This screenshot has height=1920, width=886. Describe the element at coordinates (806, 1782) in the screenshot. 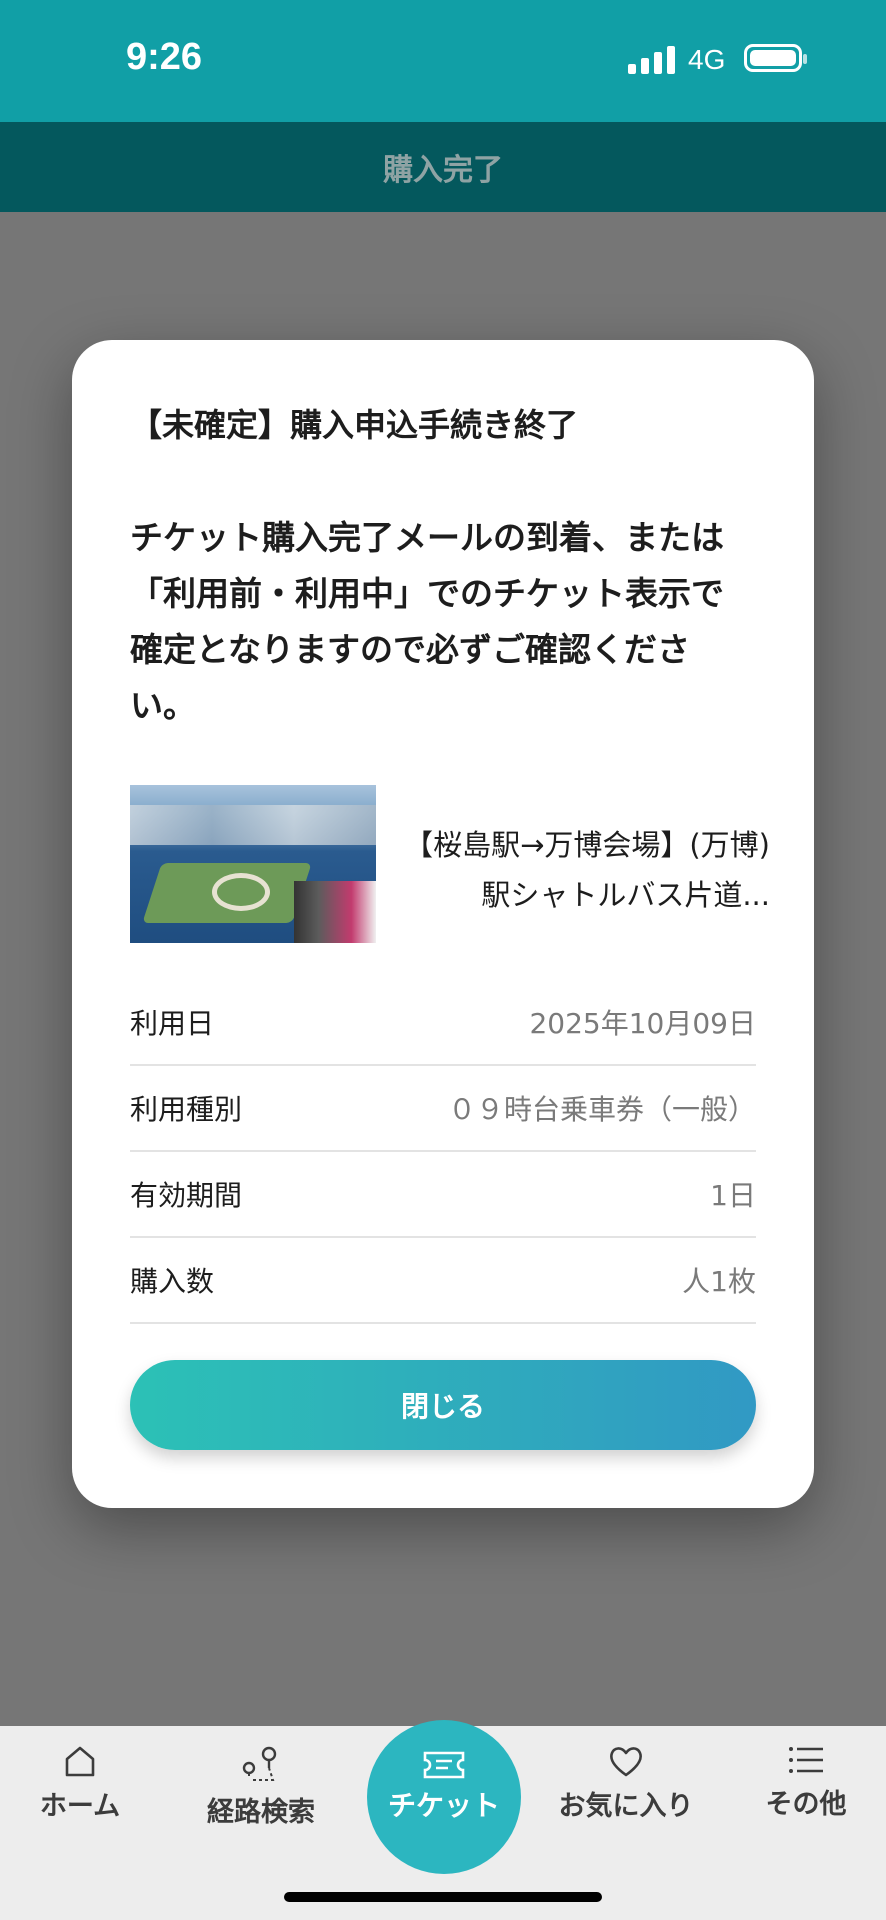

I see `tab-other: その他` at that location.